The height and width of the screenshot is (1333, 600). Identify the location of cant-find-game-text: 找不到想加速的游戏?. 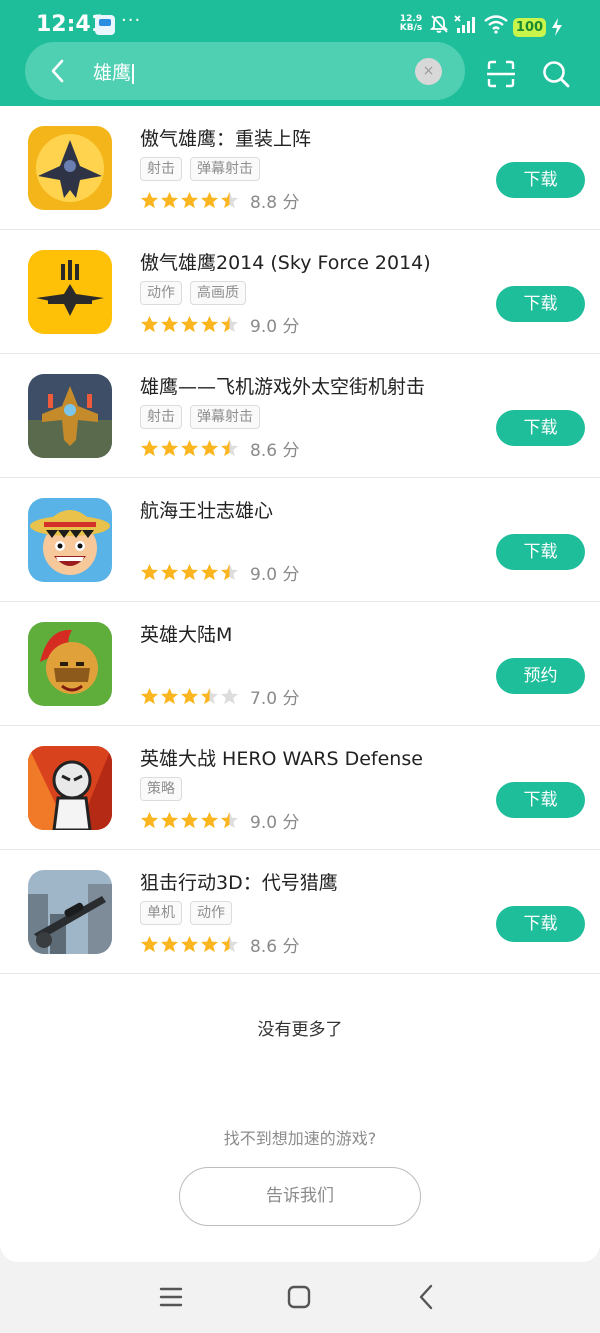
(300, 1138).